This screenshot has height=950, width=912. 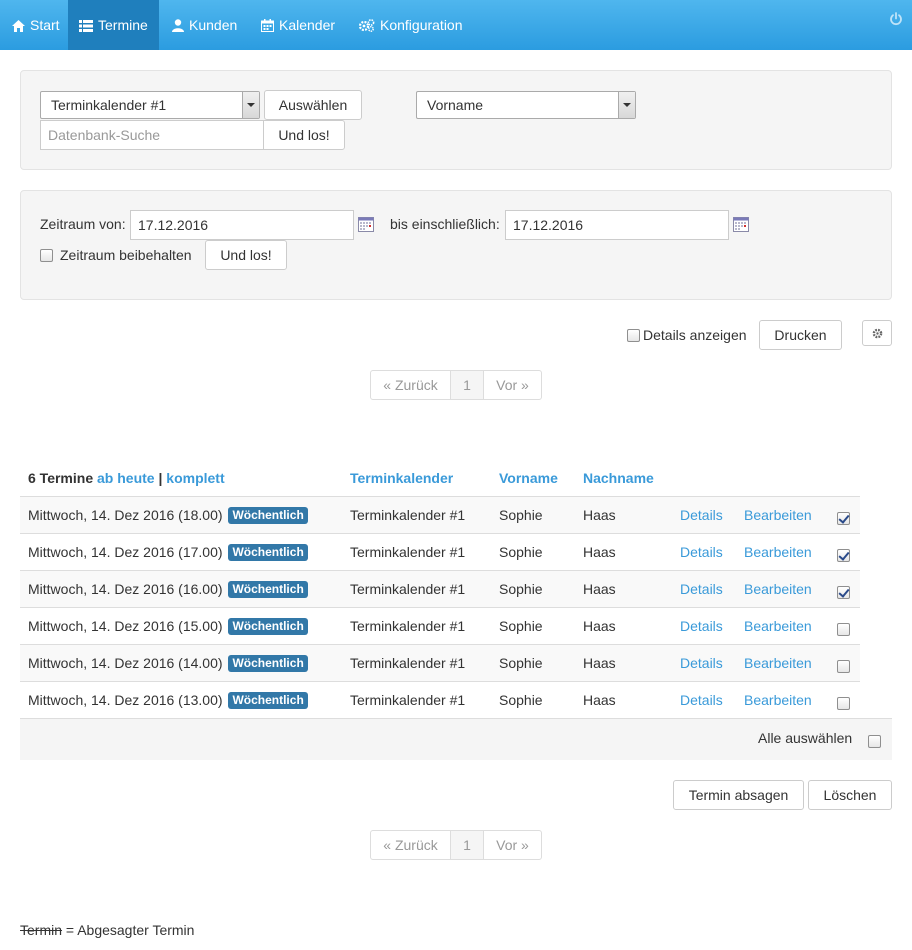 I want to click on pagination-bottom: « Zurück 1 Vor », so click(x=456, y=845).